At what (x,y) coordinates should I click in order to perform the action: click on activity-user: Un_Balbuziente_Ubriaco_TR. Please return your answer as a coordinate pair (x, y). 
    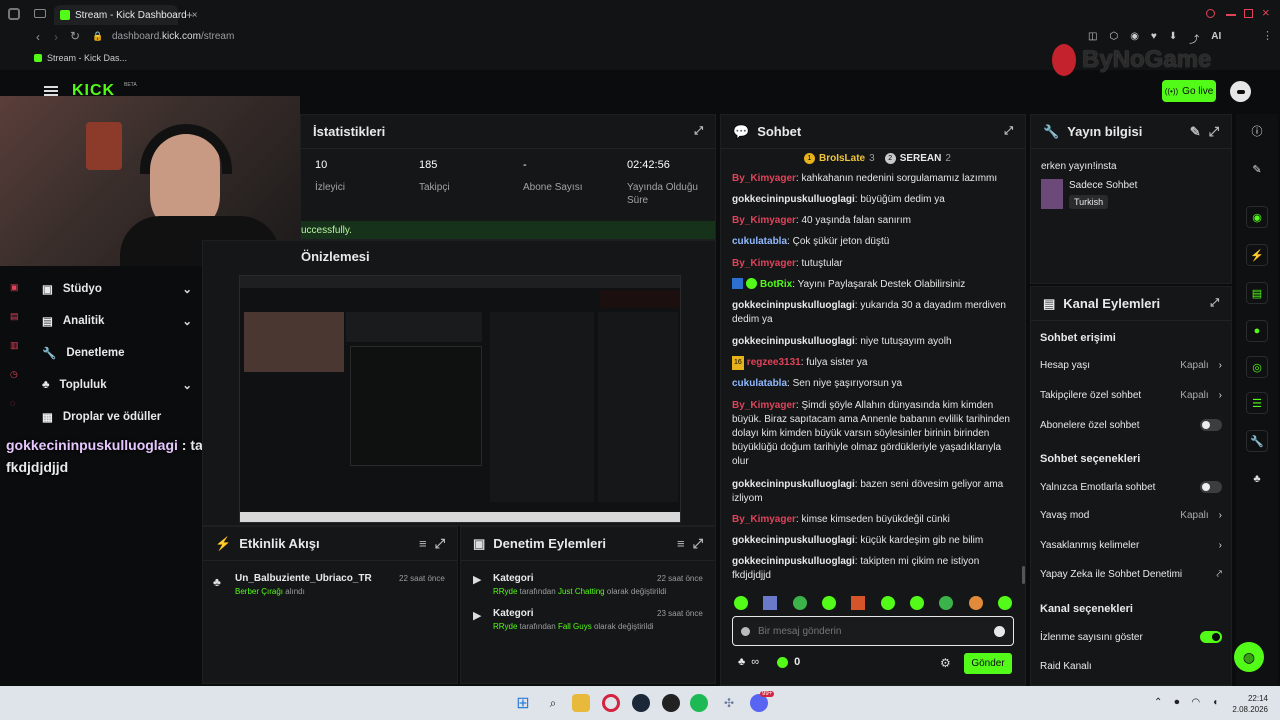
    Looking at the image, I should click on (303, 578).